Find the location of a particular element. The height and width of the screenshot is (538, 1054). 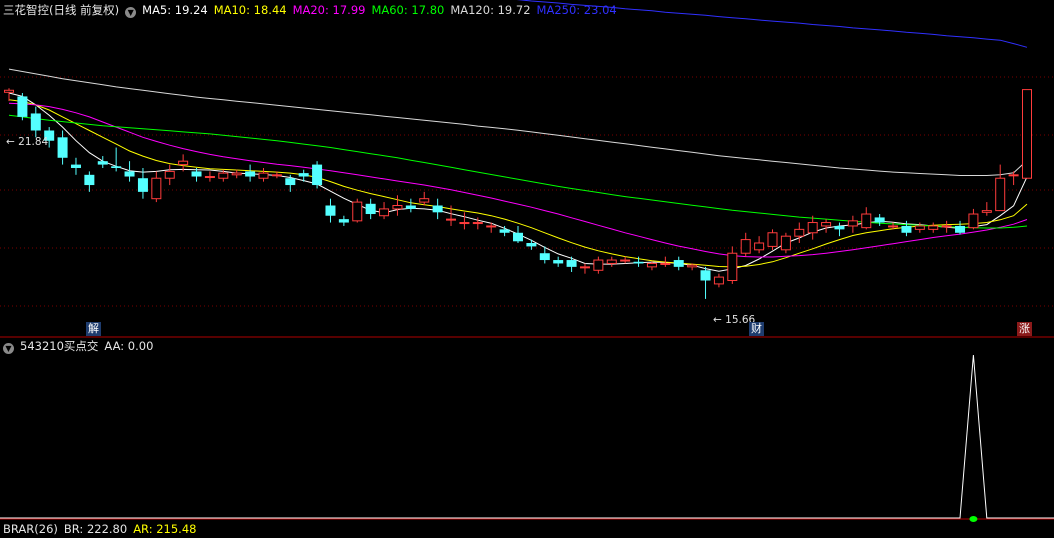

unlock-event-marker: 解 is located at coordinates (93, 329).